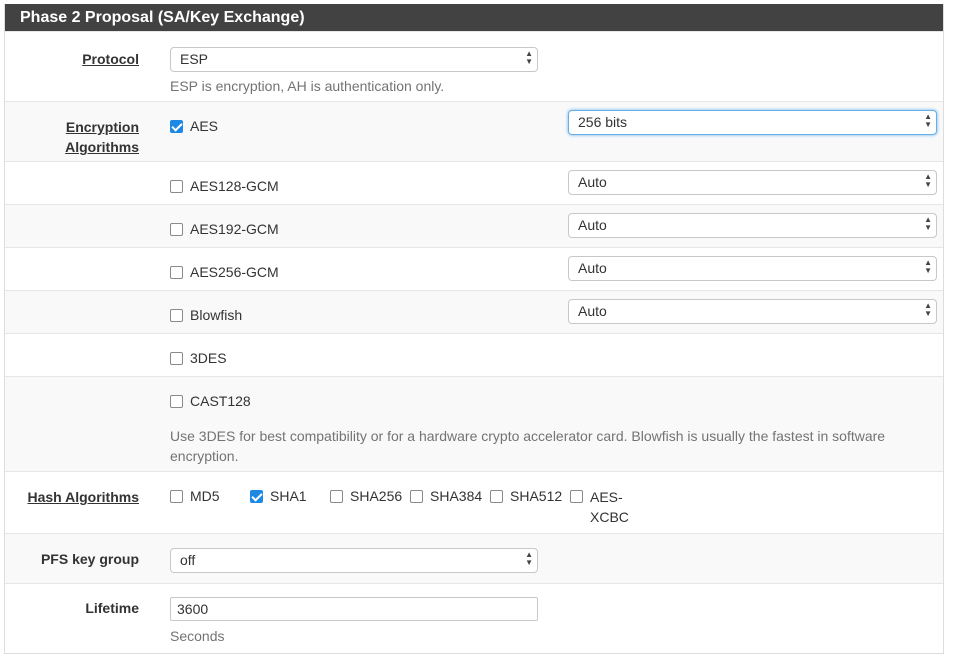  Describe the element at coordinates (216, 315) in the screenshot. I see `blowfish-label: Blowfish` at that location.